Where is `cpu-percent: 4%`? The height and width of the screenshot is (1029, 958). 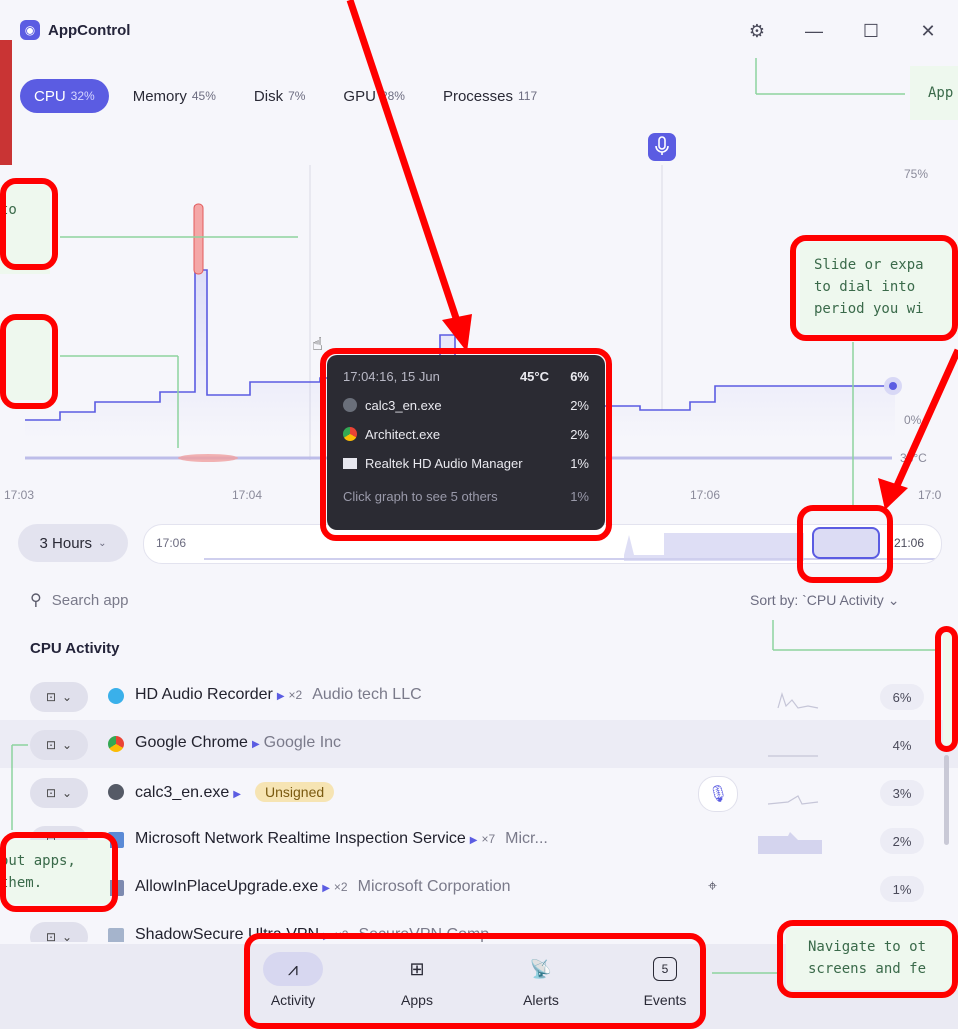
cpu-percent: 4% is located at coordinates (902, 745).